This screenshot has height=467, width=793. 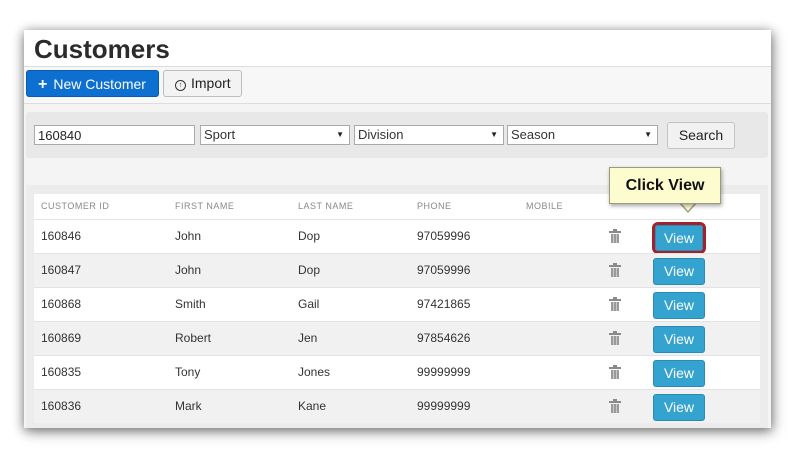 What do you see at coordinates (397, 338) in the screenshot?
I see `table-row: 160869 Robert Jen 97854626 View` at bounding box center [397, 338].